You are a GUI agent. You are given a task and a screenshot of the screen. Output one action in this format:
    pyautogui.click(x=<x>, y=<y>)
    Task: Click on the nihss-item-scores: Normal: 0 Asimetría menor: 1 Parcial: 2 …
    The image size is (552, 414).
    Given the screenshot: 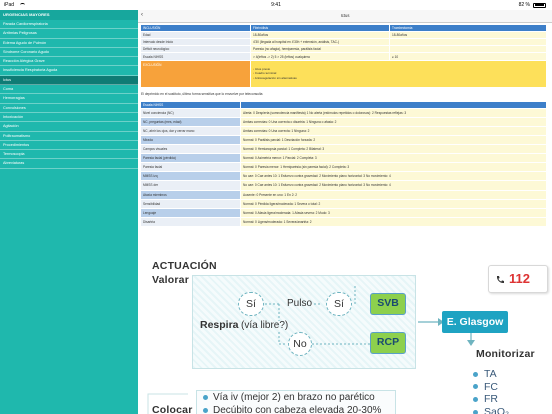 What is the action you would take?
    pyautogui.click(x=393, y=158)
    